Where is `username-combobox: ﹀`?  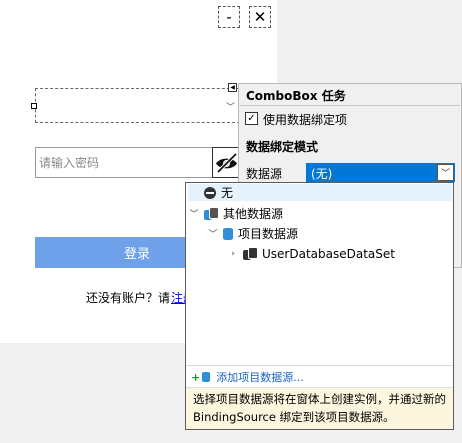
username-combobox: ﹀ is located at coordinates (137, 105).